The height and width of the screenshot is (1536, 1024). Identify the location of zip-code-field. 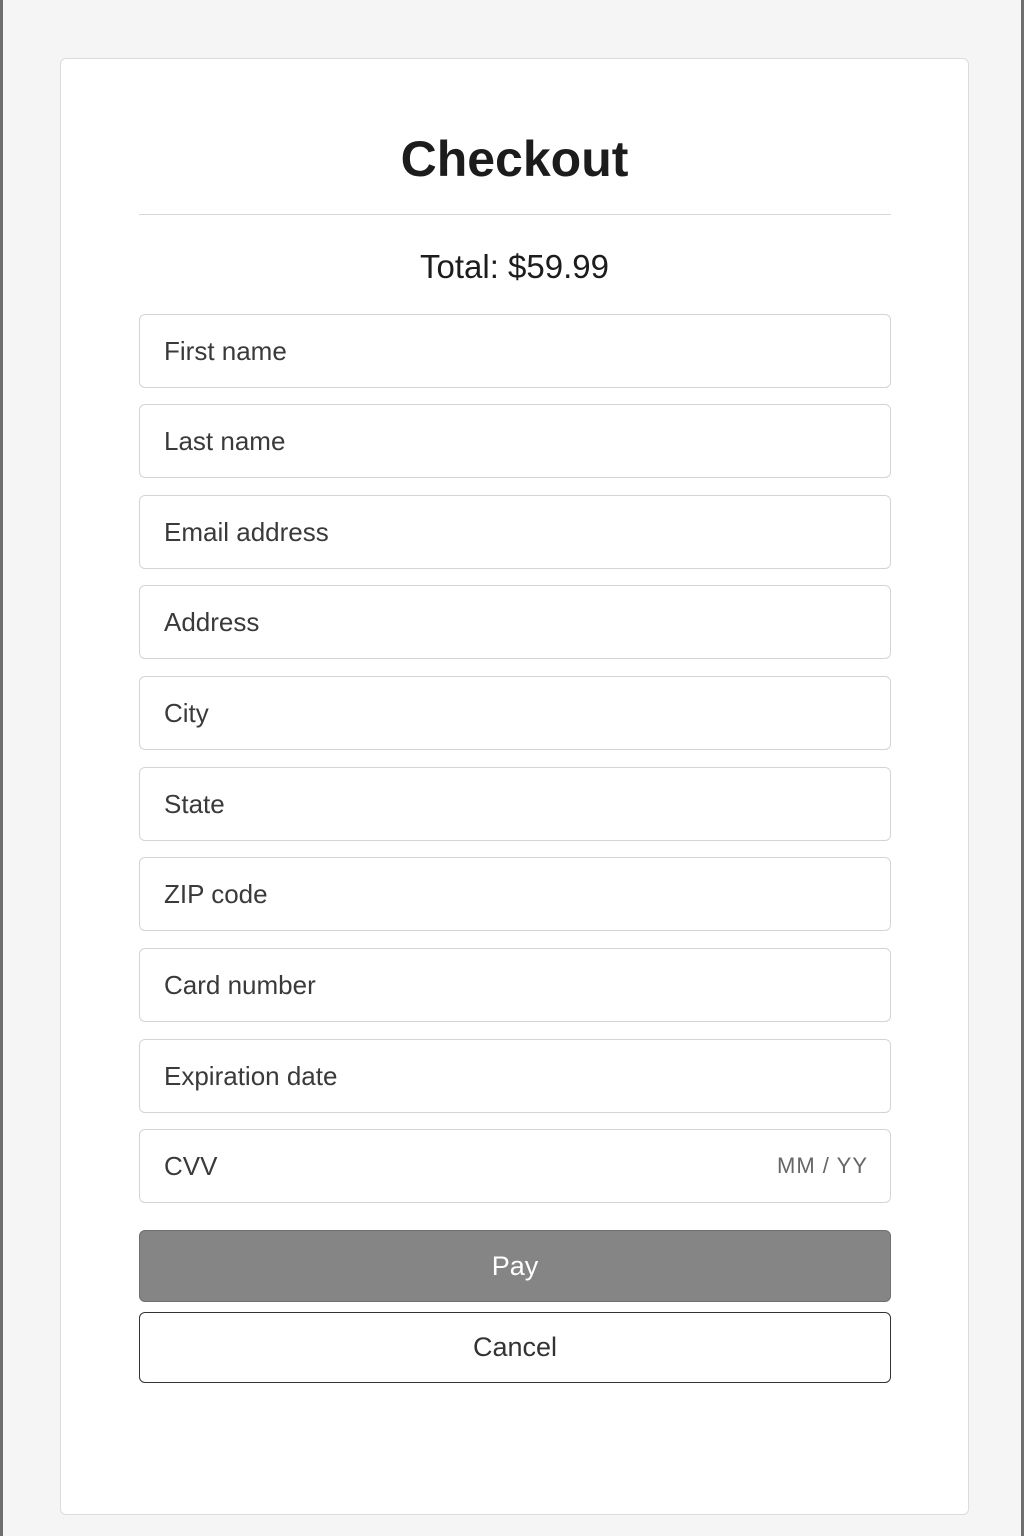
(515, 894).